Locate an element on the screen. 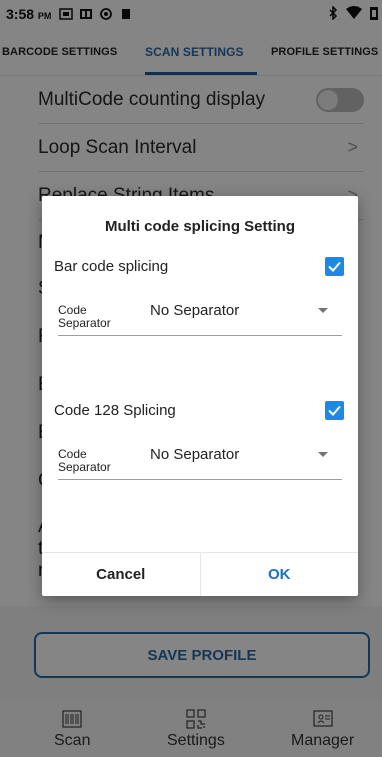 The image size is (382, 757). bar-code-separator-select: Code Separator No Separator is located at coordinates (200, 318).